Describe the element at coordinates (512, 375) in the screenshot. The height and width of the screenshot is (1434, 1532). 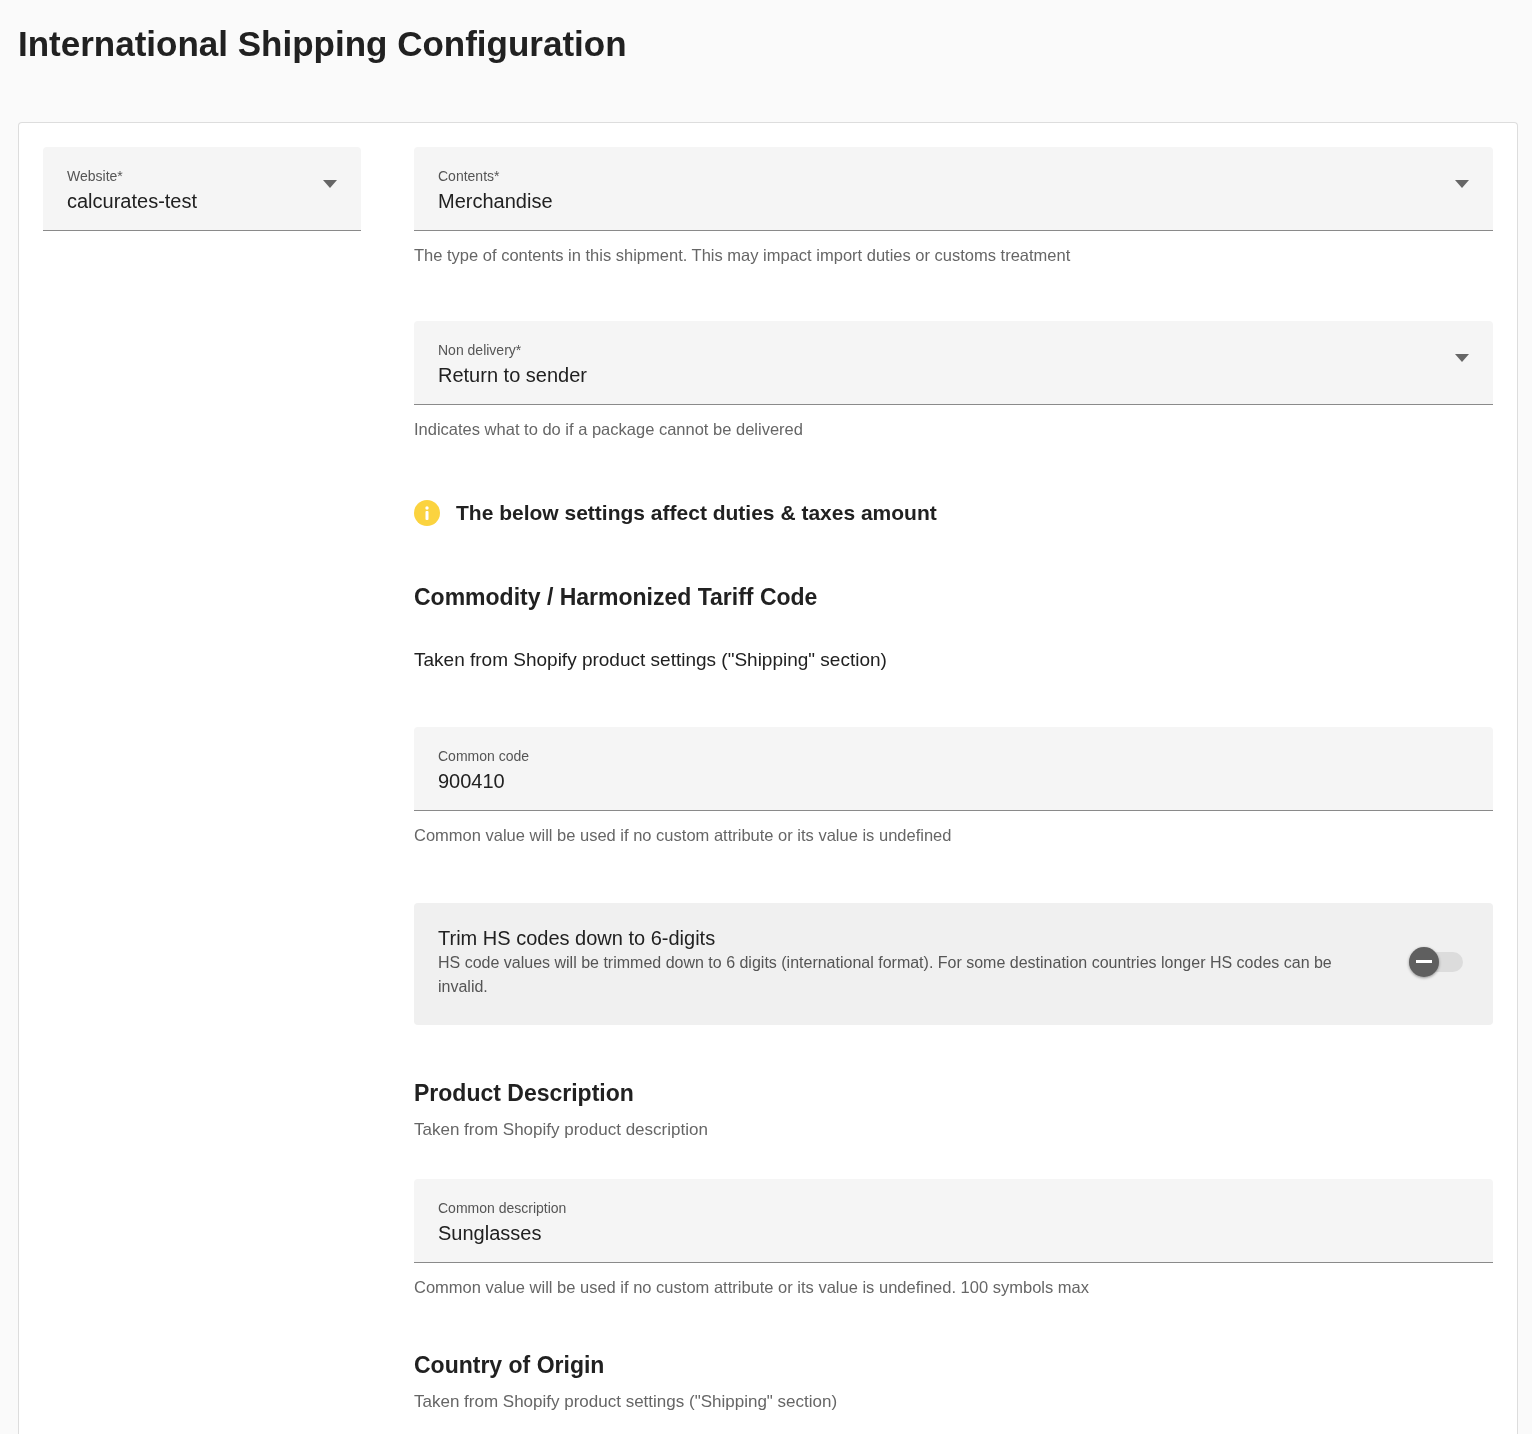
I see `field-value: Return to sender` at that location.